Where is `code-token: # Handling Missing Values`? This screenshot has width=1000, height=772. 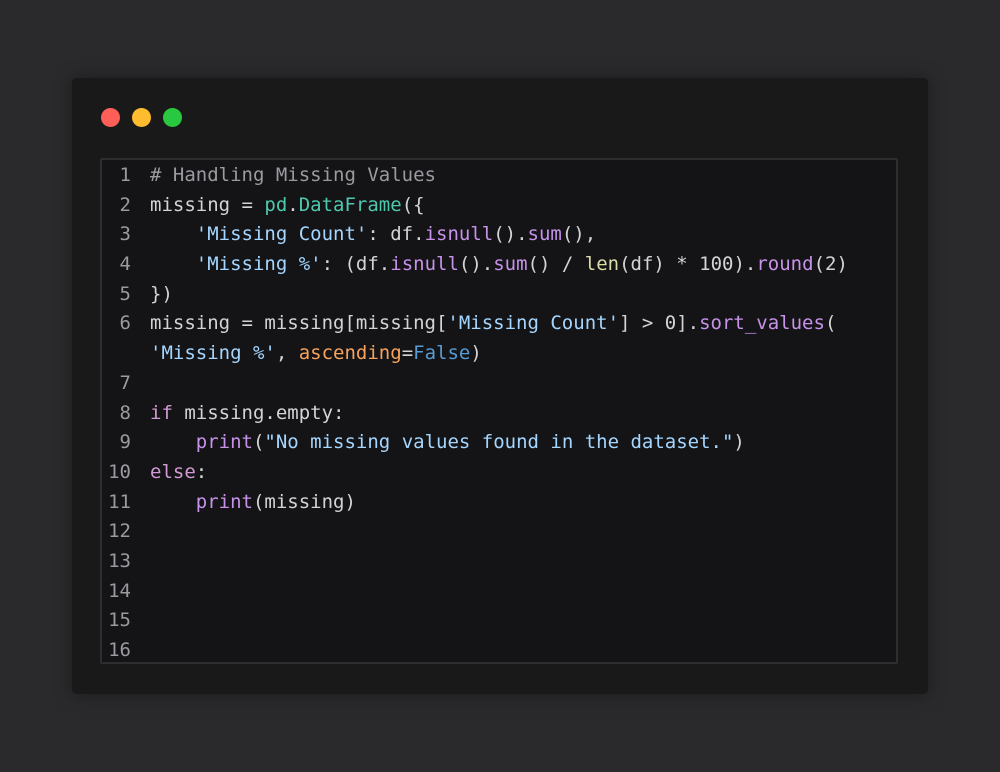
code-token: # Handling Missing Values is located at coordinates (293, 175).